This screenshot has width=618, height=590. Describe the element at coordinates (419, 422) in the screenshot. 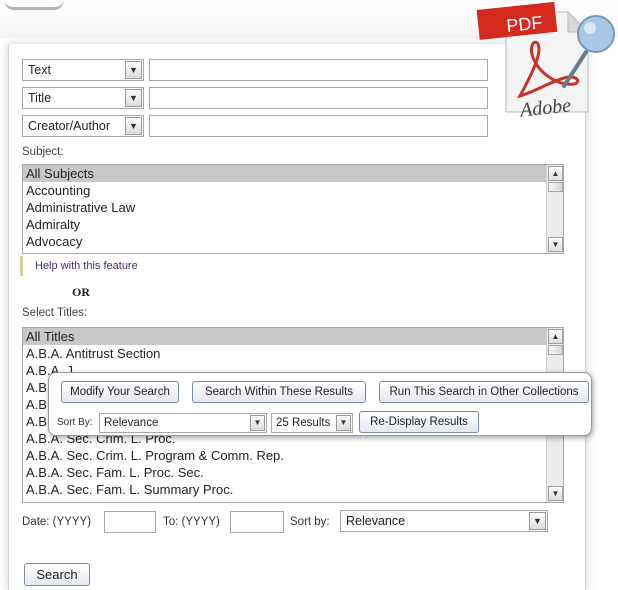

I see `redisplay-results-button: Re-Display Results` at that location.